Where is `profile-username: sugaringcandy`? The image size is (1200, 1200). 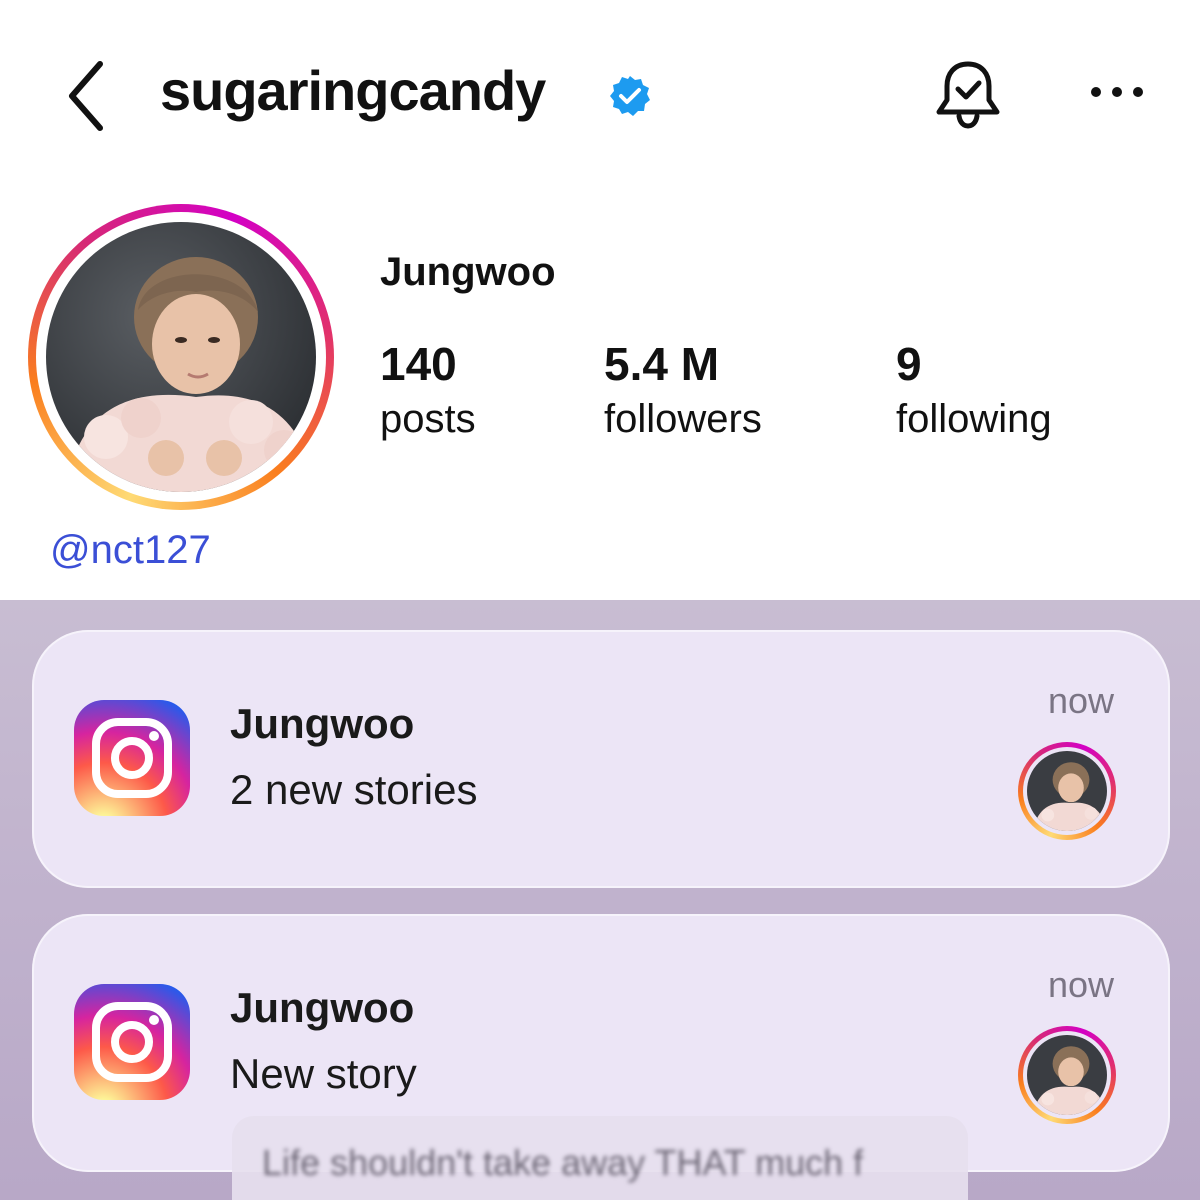
profile-username: sugaringcandy is located at coordinates (353, 90).